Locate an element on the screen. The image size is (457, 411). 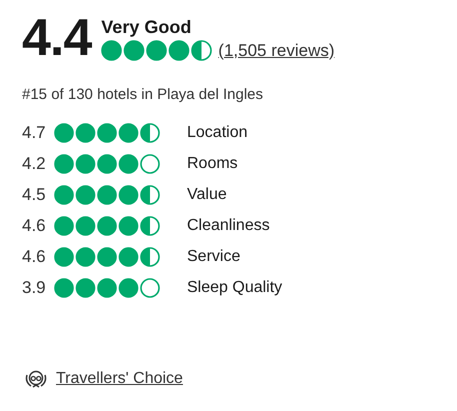
subrating-label: Rooms is located at coordinates (212, 163).